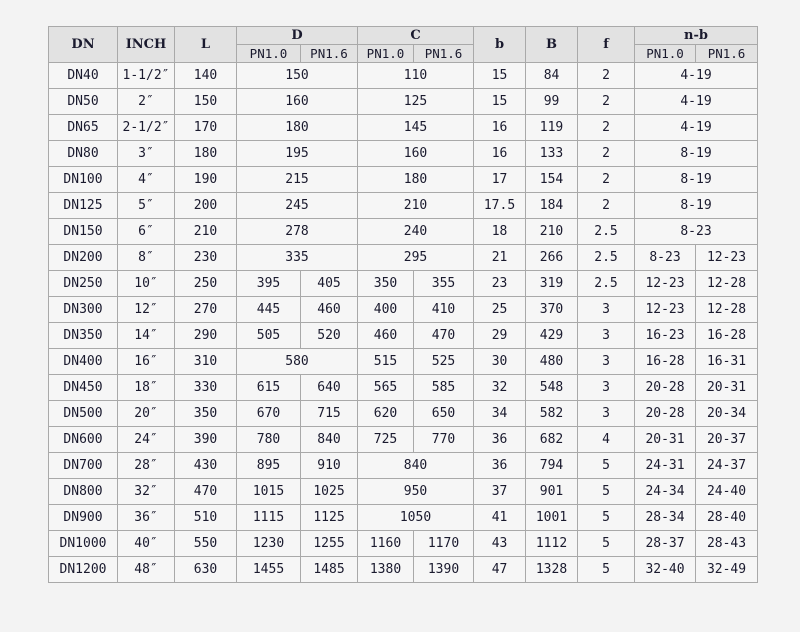  What do you see at coordinates (205, 569) in the screenshot?
I see `cell-l: 630` at bounding box center [205, 569].